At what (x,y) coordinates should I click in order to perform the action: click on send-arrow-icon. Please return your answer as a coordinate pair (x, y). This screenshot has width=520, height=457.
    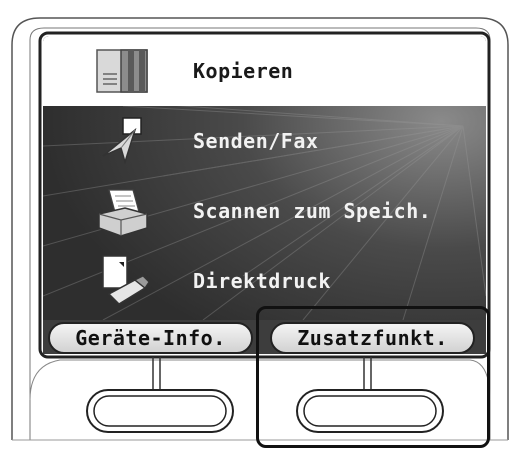
    Looking at the image, I should click on (122, 141).